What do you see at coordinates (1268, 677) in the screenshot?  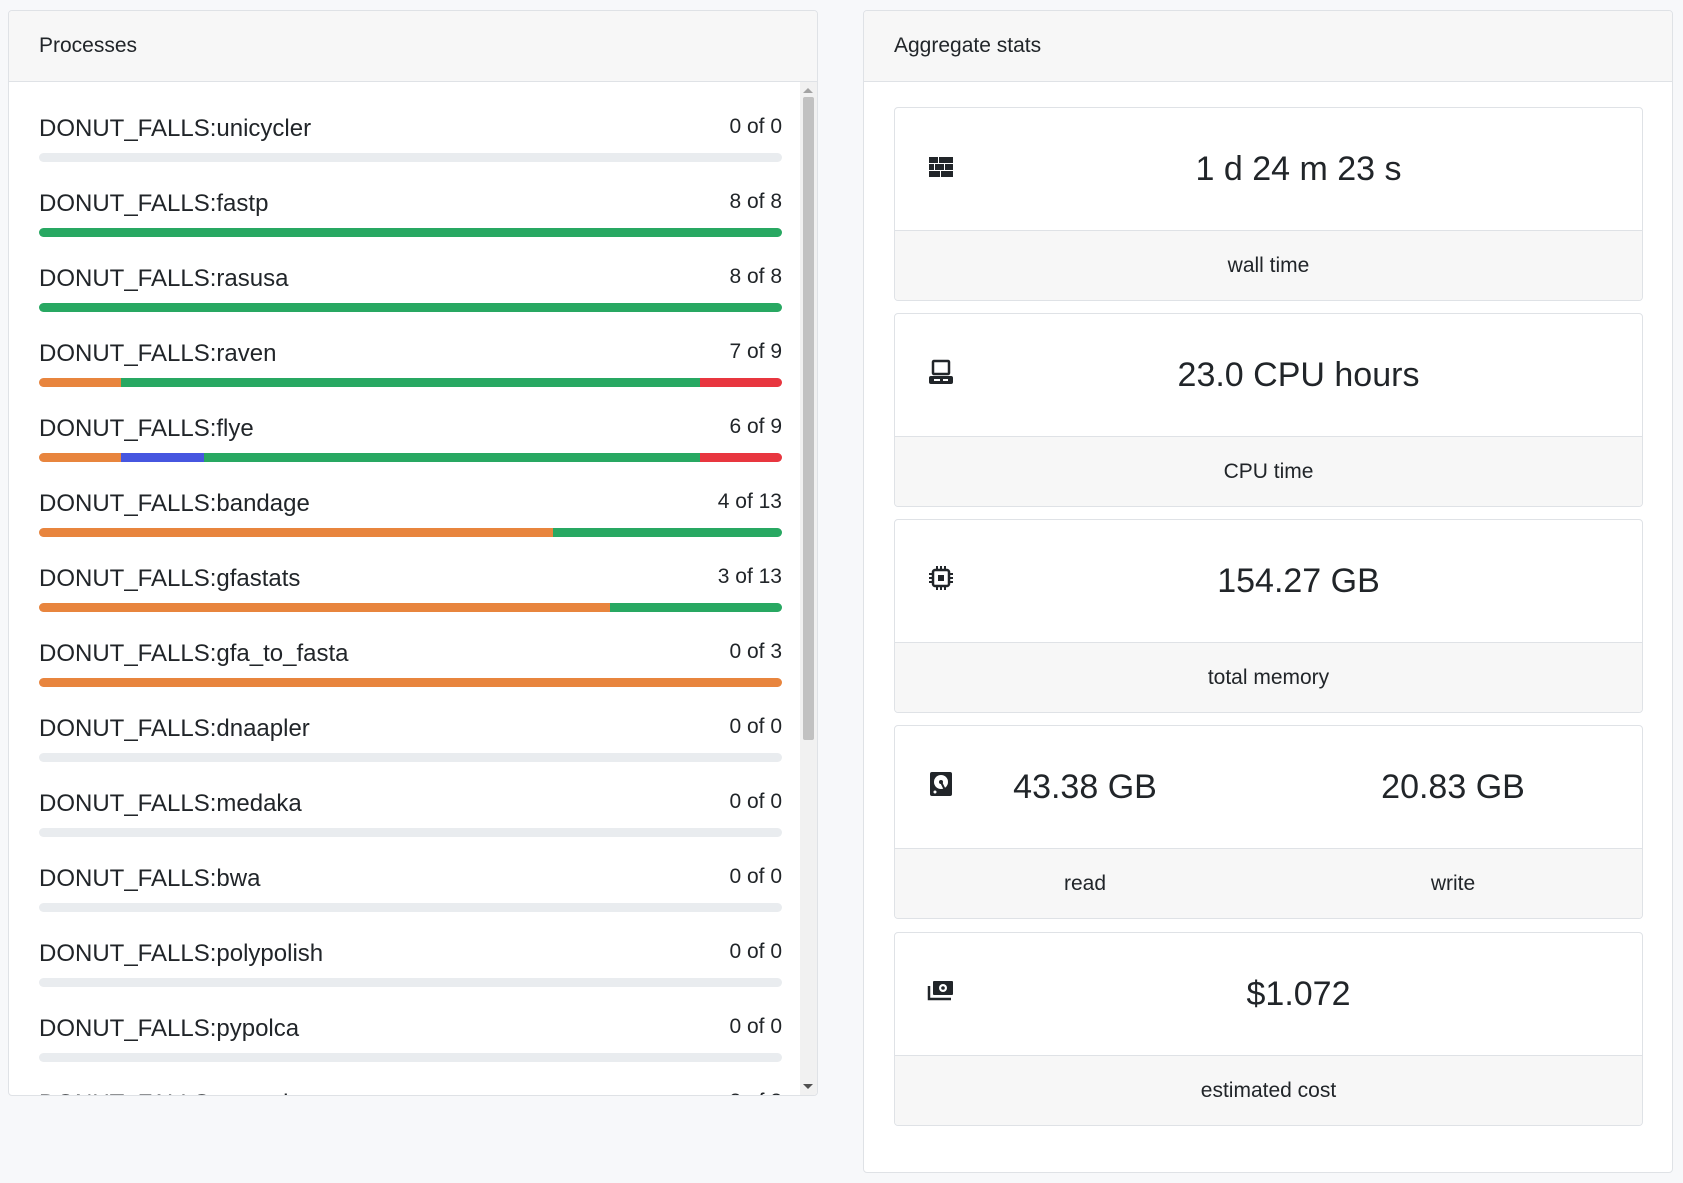 I see `memory-label: total memory` at bounding box center [1268, 677].